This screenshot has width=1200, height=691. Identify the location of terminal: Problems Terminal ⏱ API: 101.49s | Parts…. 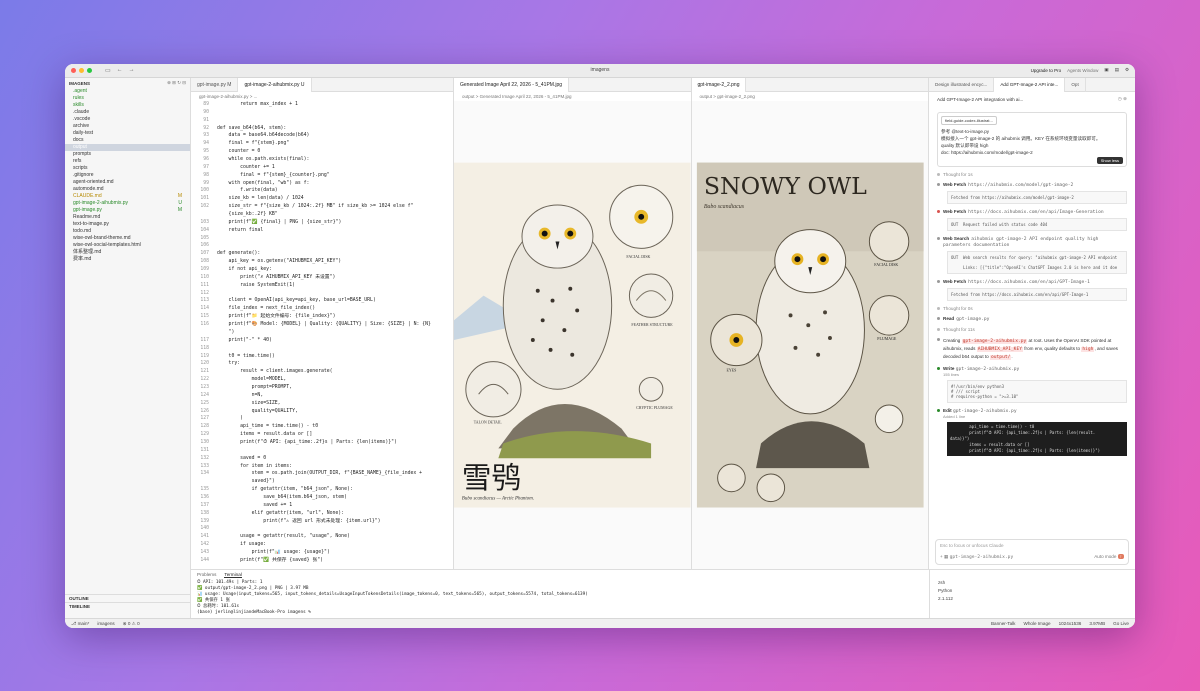
(560, 594).